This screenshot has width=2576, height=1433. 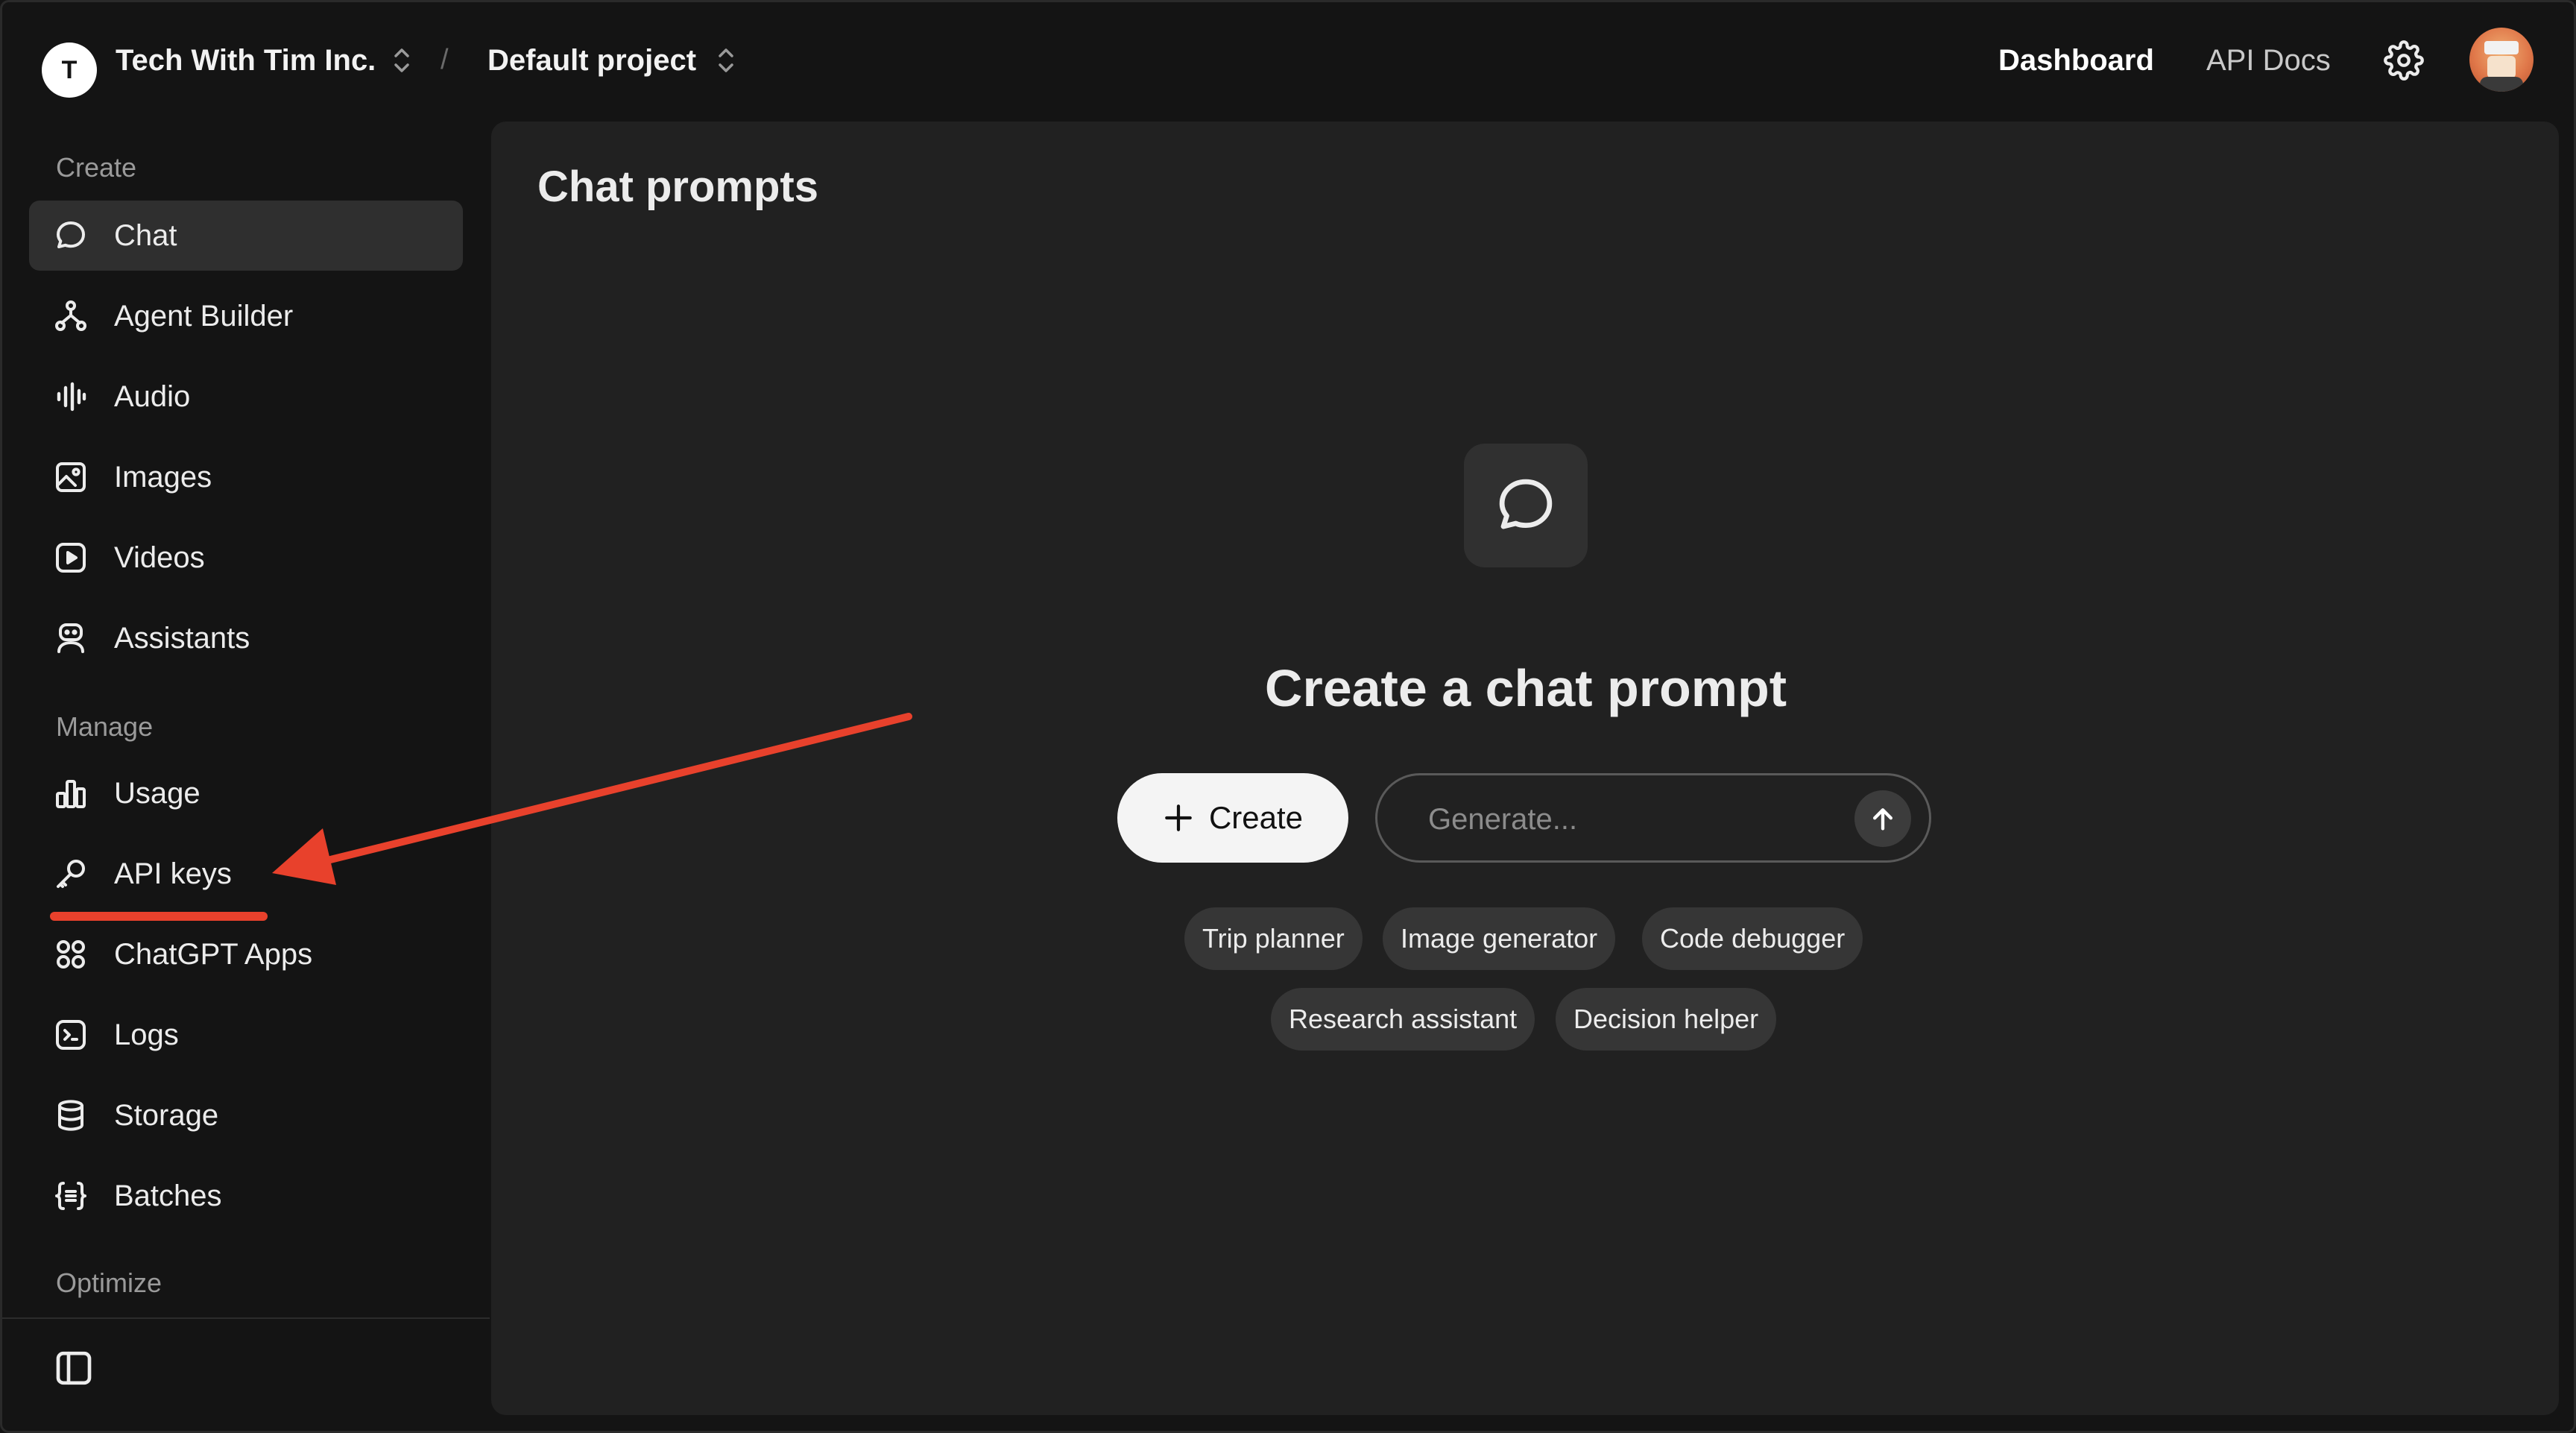 I want to click on arrow-up-icon, so click(x=1882, y=819).